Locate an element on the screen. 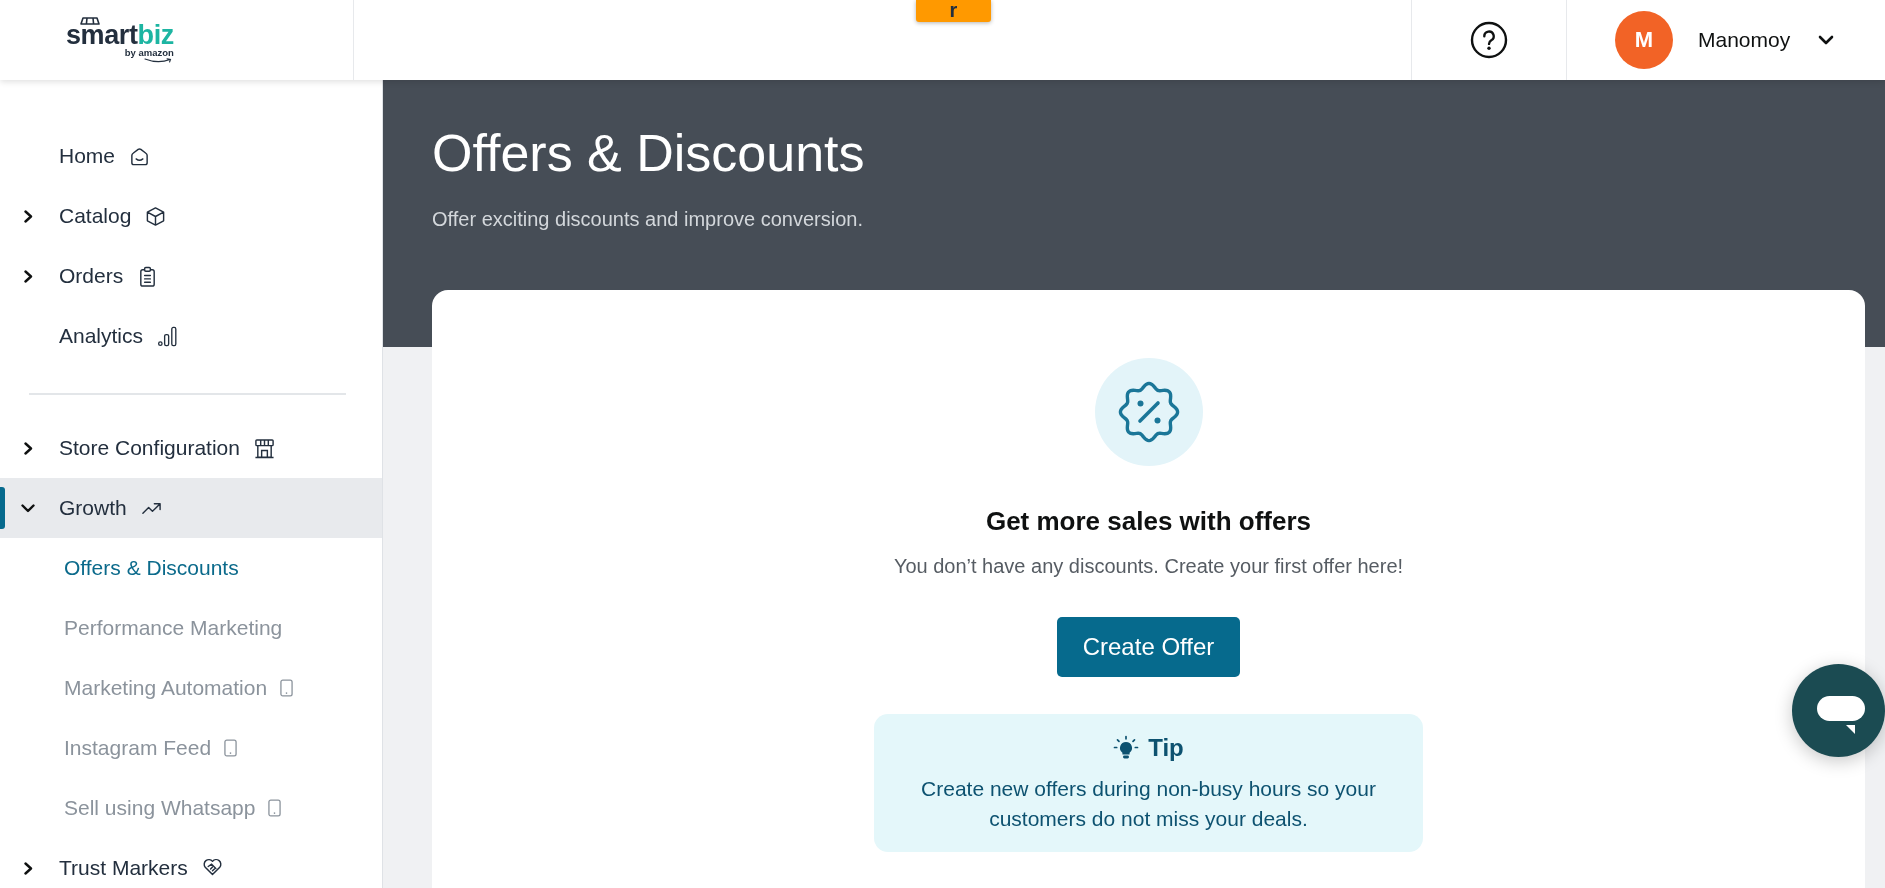 The image size is (1885, 888). nav-item: Growth is located at coordinates (191, 508).